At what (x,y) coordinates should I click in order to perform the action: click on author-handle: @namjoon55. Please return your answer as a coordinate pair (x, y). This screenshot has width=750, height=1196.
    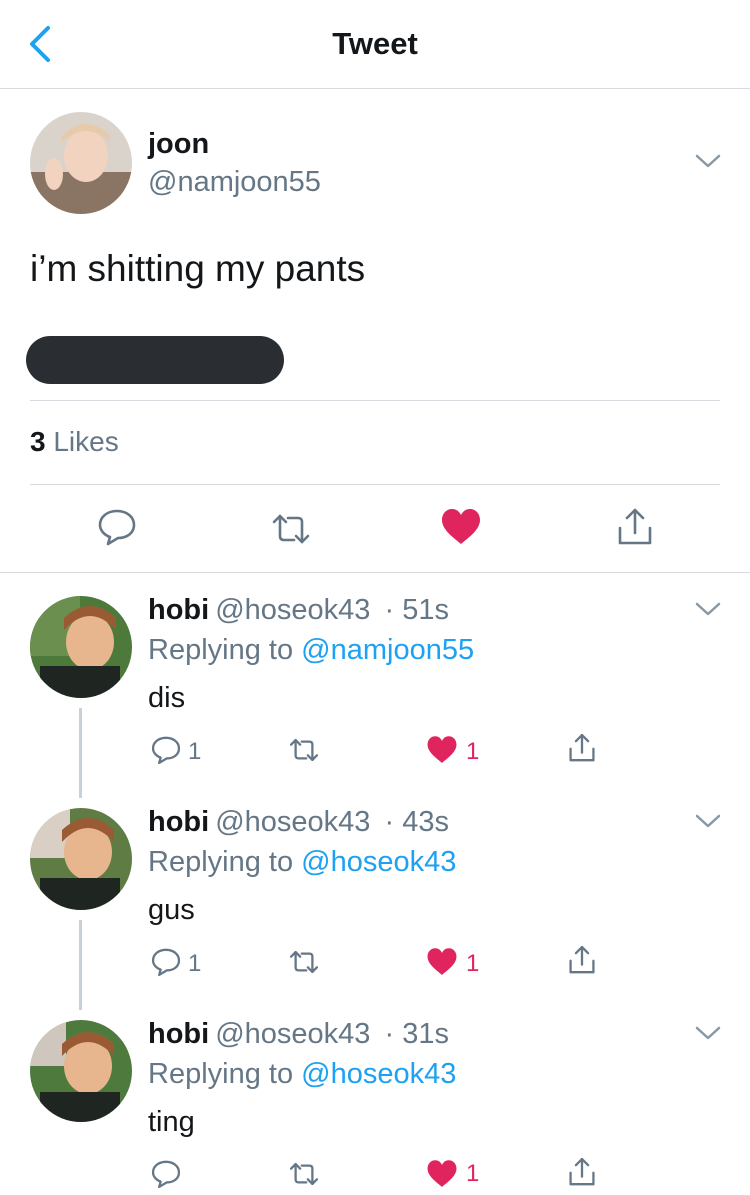
    Looking at the image, I should click on (234, 182).